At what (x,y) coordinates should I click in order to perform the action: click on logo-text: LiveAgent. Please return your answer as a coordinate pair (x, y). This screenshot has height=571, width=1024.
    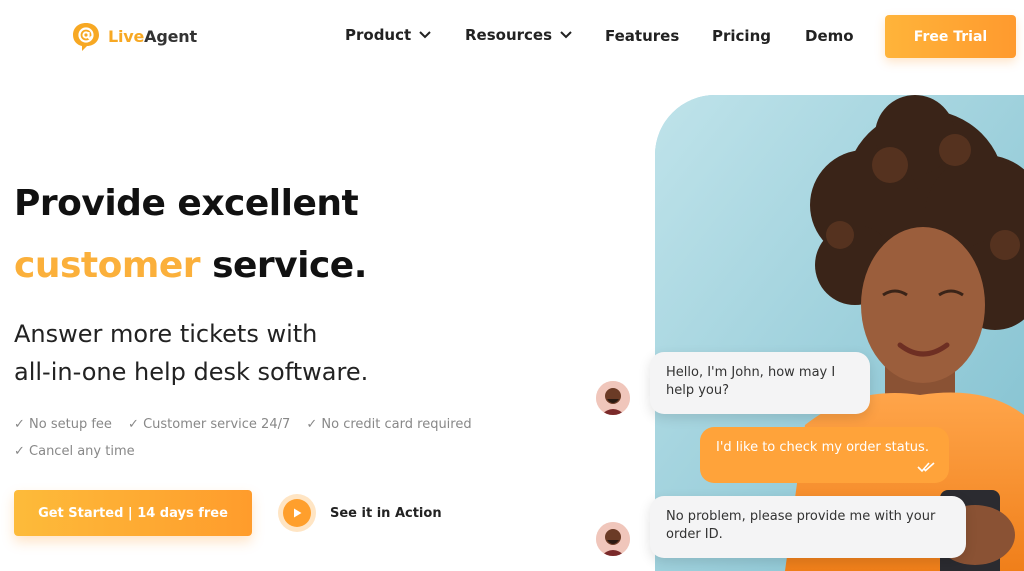
    Looking at the image, I should click on (152, 36).